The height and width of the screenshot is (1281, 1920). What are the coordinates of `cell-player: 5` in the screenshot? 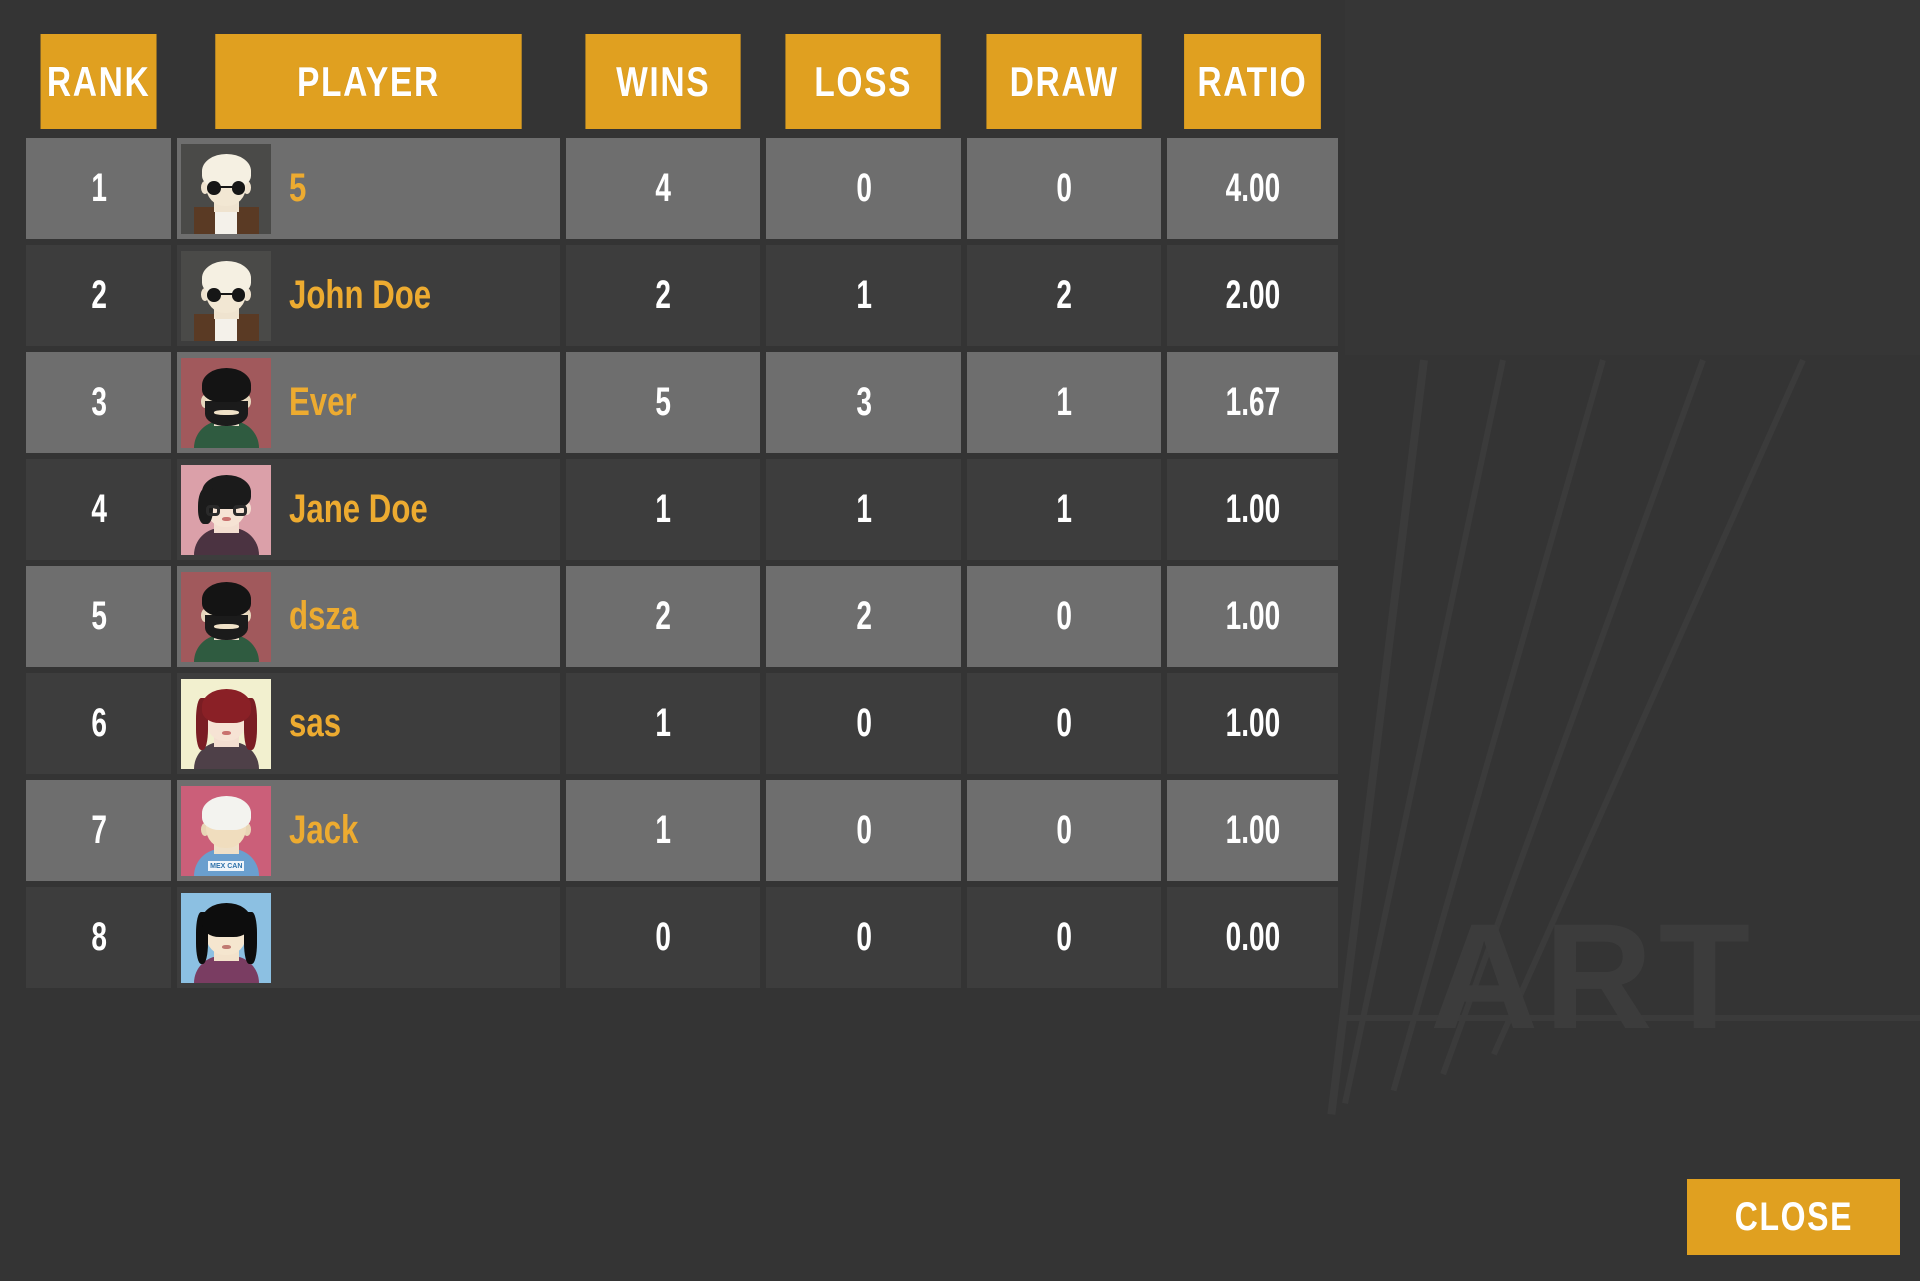 It's located at (369, 188).